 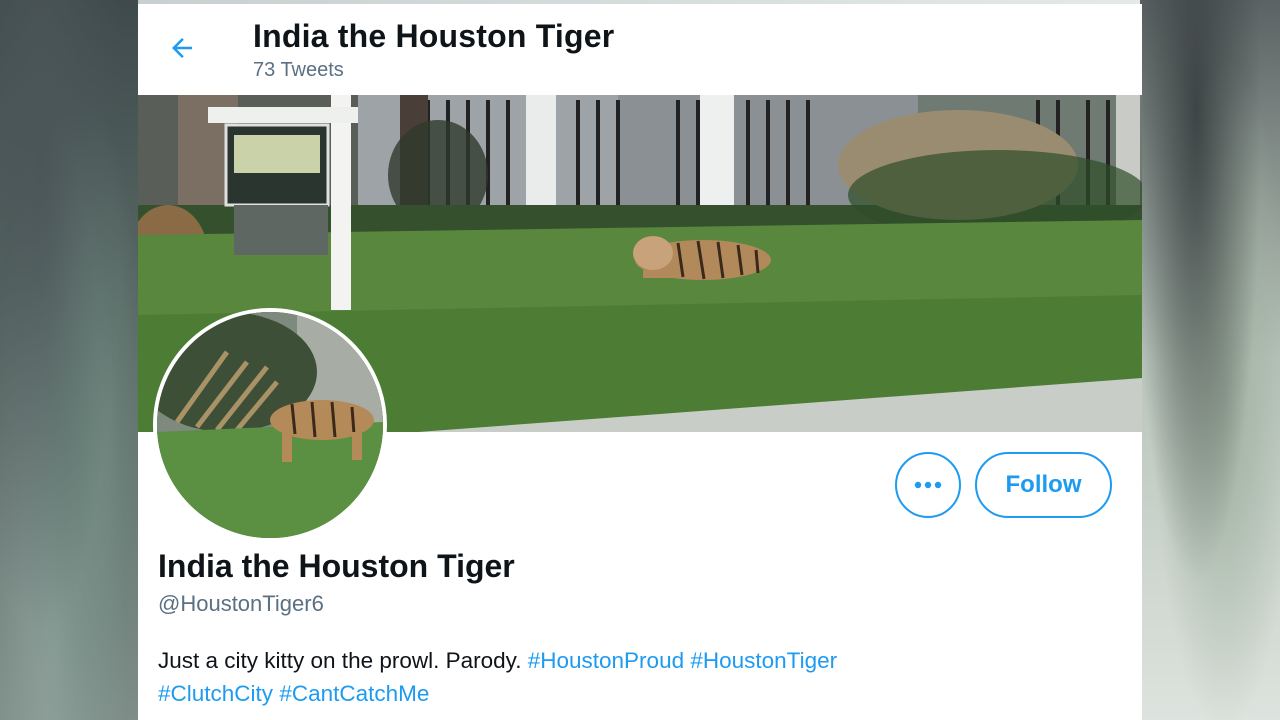 What do you see at coordinates (215, 693) in the screenshot?
I see `hashtag-link: #ClutchCity` at bounding box center [215, 693].